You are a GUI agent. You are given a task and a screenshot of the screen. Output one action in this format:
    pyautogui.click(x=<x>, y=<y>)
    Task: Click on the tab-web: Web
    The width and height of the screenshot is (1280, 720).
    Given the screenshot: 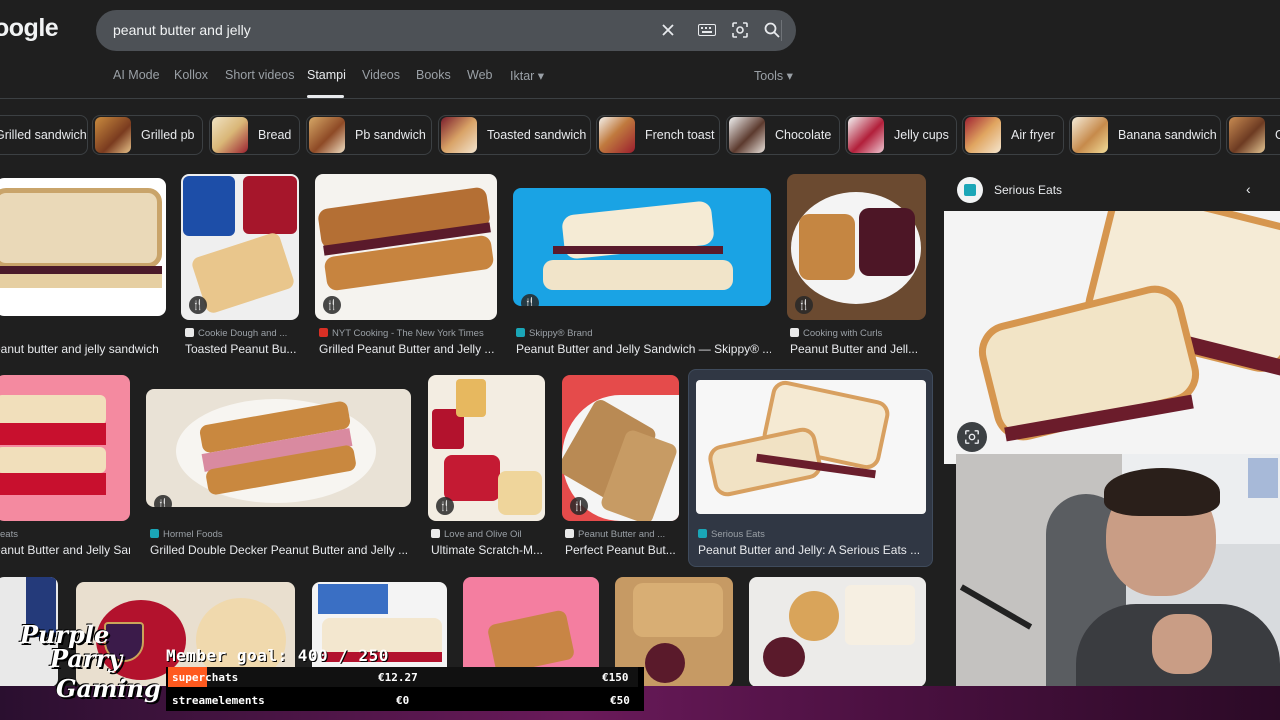 What is the action you would take?
    pyautogui.click(x=479, y=75)
    